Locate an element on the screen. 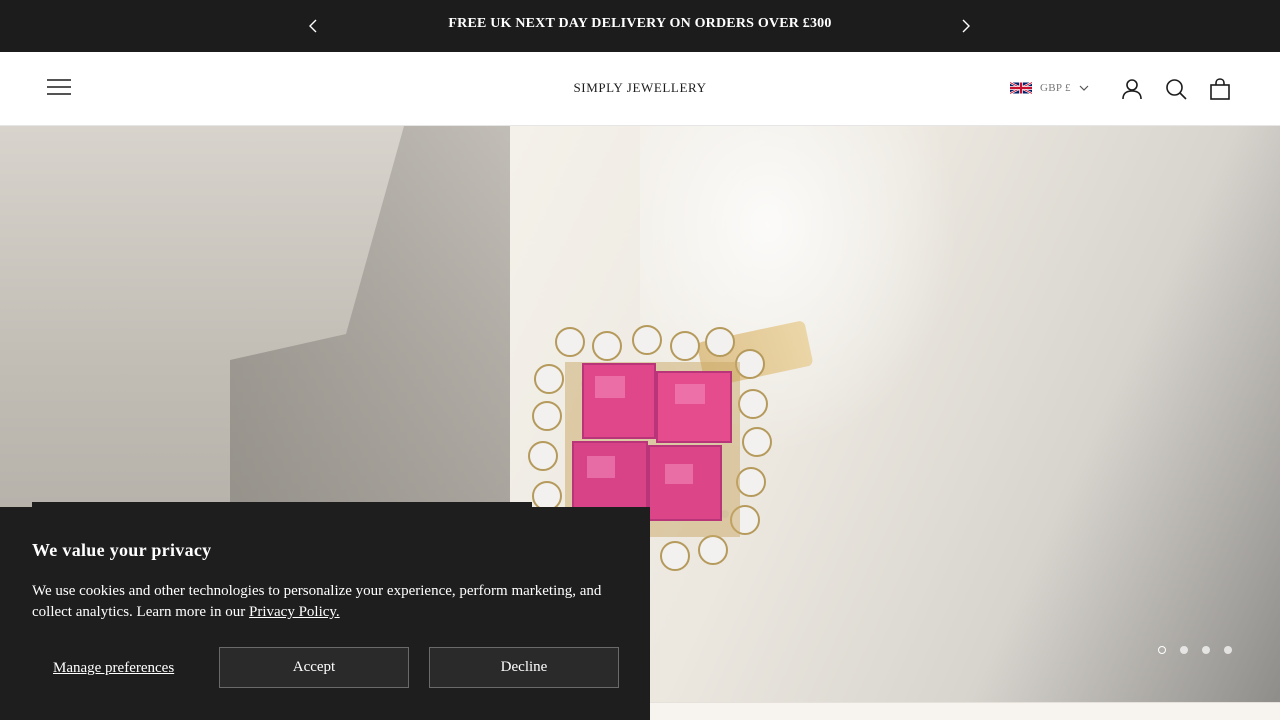 The height and width of the screenshot is (720, 1280). account-button is located at coordinates (1132, 89).